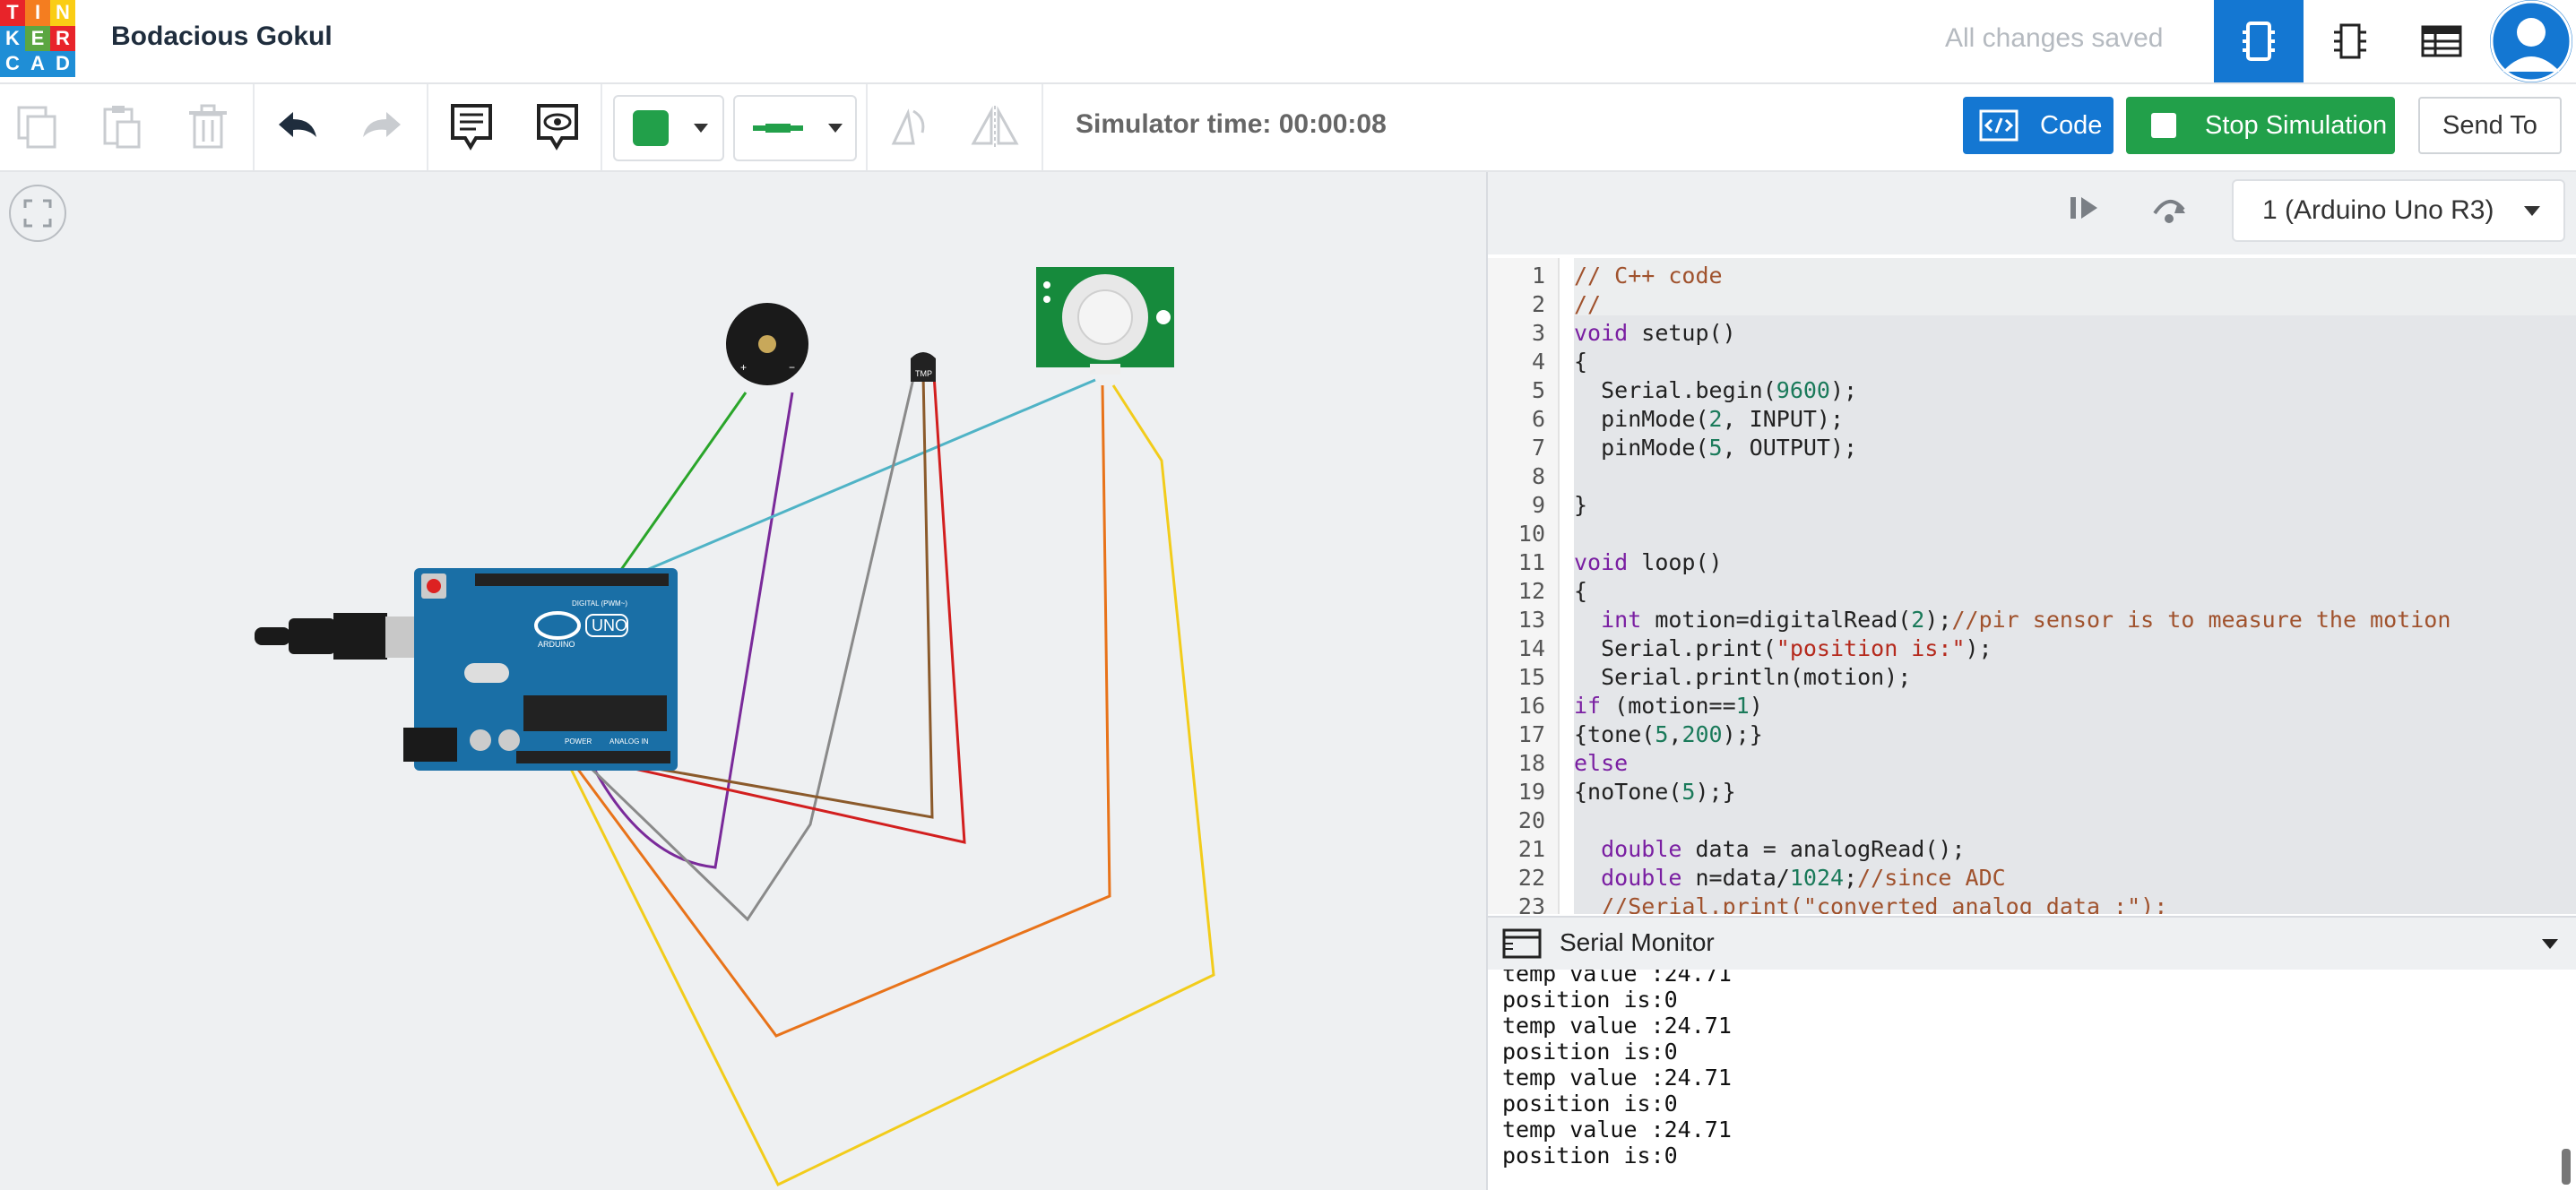 This screenshot has width=2576, height=1190. What do you see at coordinates (578, 742) in the screenshot?
I see `power-label: POWER` at bounding box center [578, 742].